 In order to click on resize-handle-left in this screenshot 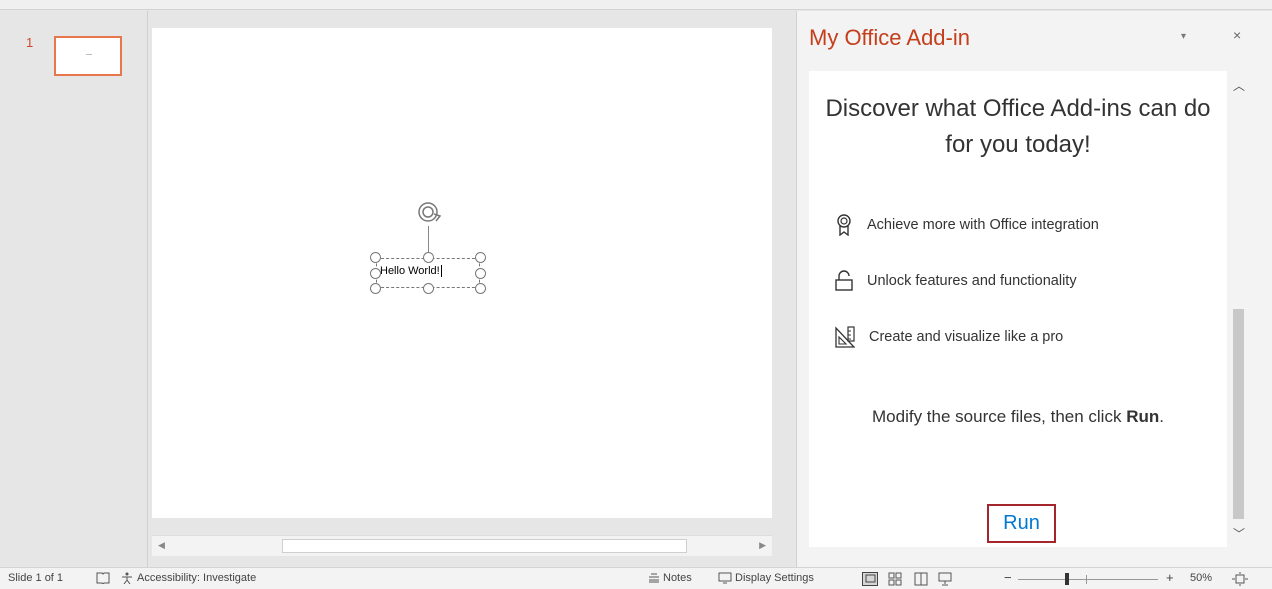, I will do `click(375, 273)`.